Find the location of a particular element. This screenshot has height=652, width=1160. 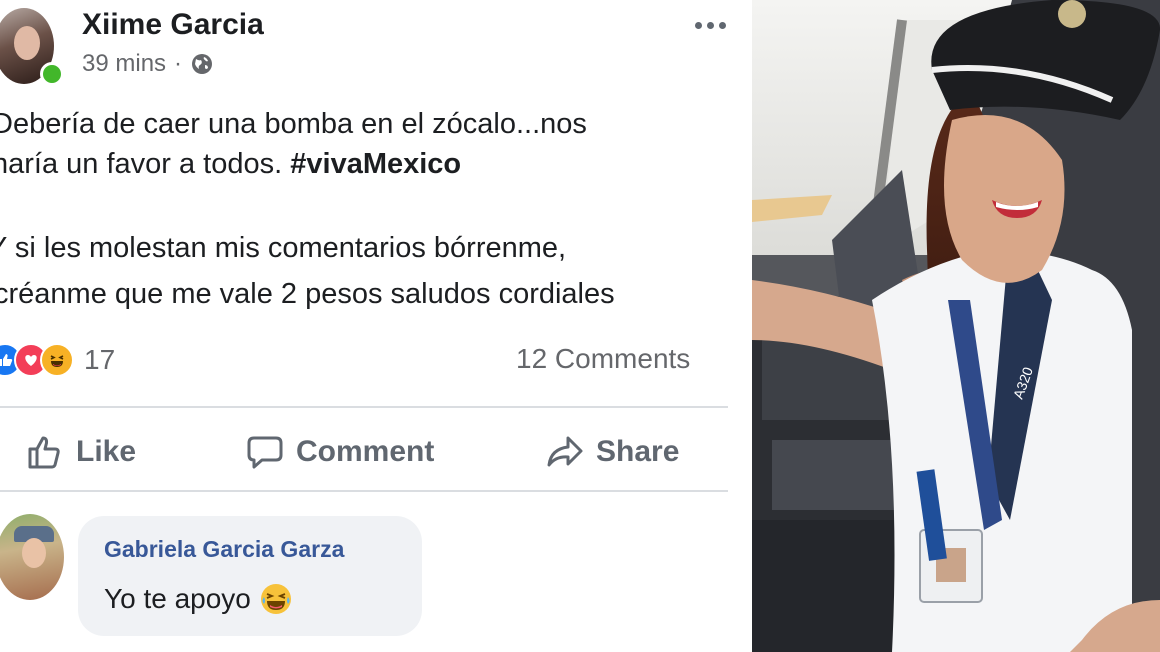

comment-bubble: Gabriela Garcia Garza Yo te apoyo is located at coordinates (250, 576).